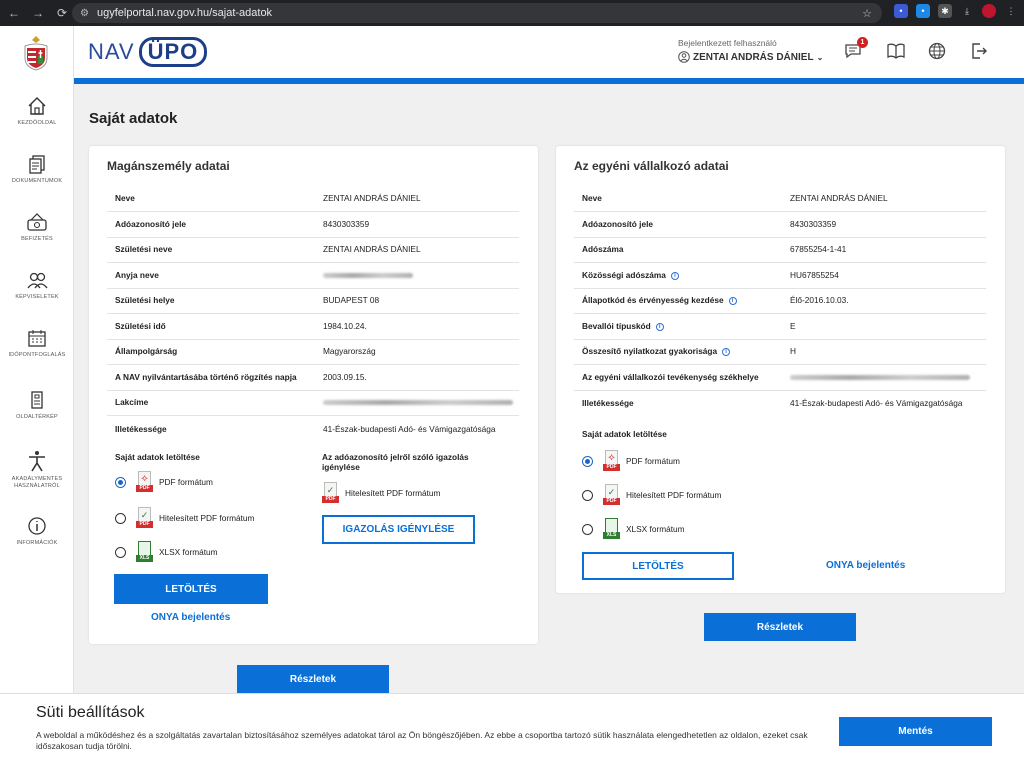 This screenshot has height=762, width=1024. I want to click on page-title: Saját adatok, so click(133, 118).